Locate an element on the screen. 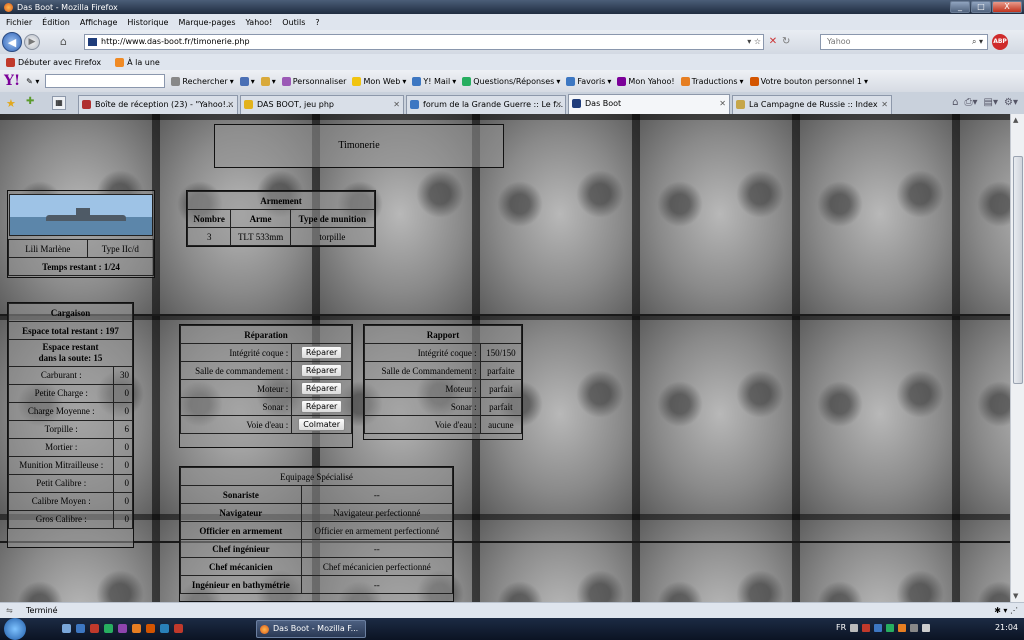 This screenshot has height=640, width=1024. yahoo-mon-web: Mon Web ▾ is located at coordinates (379, 81).